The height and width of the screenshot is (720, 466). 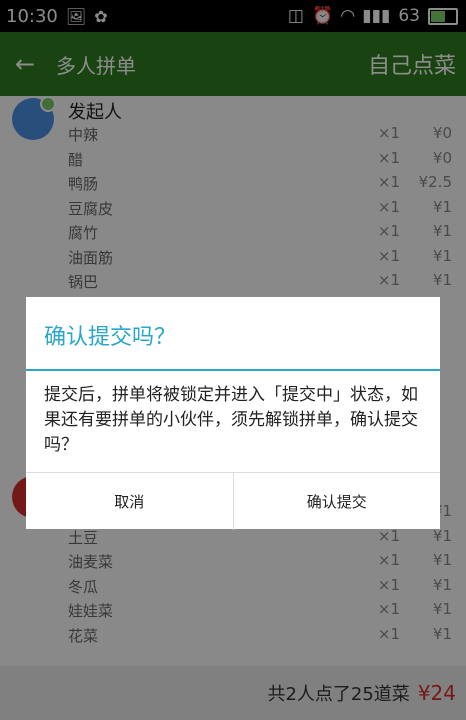 What do you see at coordinates (129, 501) in the screenshot?
I see `cancel-button: 取消` at bounding box center [129, 501].